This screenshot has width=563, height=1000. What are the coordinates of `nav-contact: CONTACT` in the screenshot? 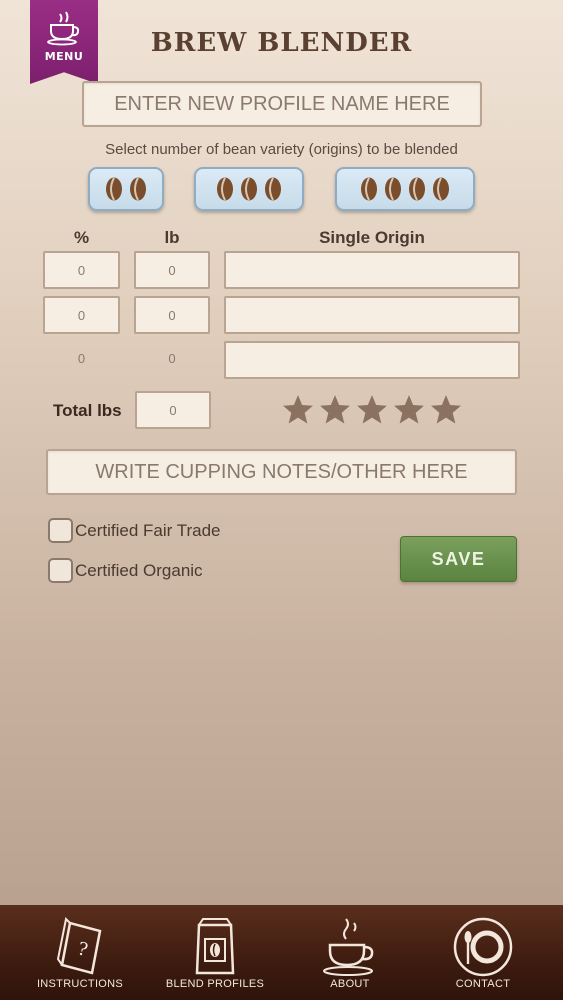 It's located at (483, 952).